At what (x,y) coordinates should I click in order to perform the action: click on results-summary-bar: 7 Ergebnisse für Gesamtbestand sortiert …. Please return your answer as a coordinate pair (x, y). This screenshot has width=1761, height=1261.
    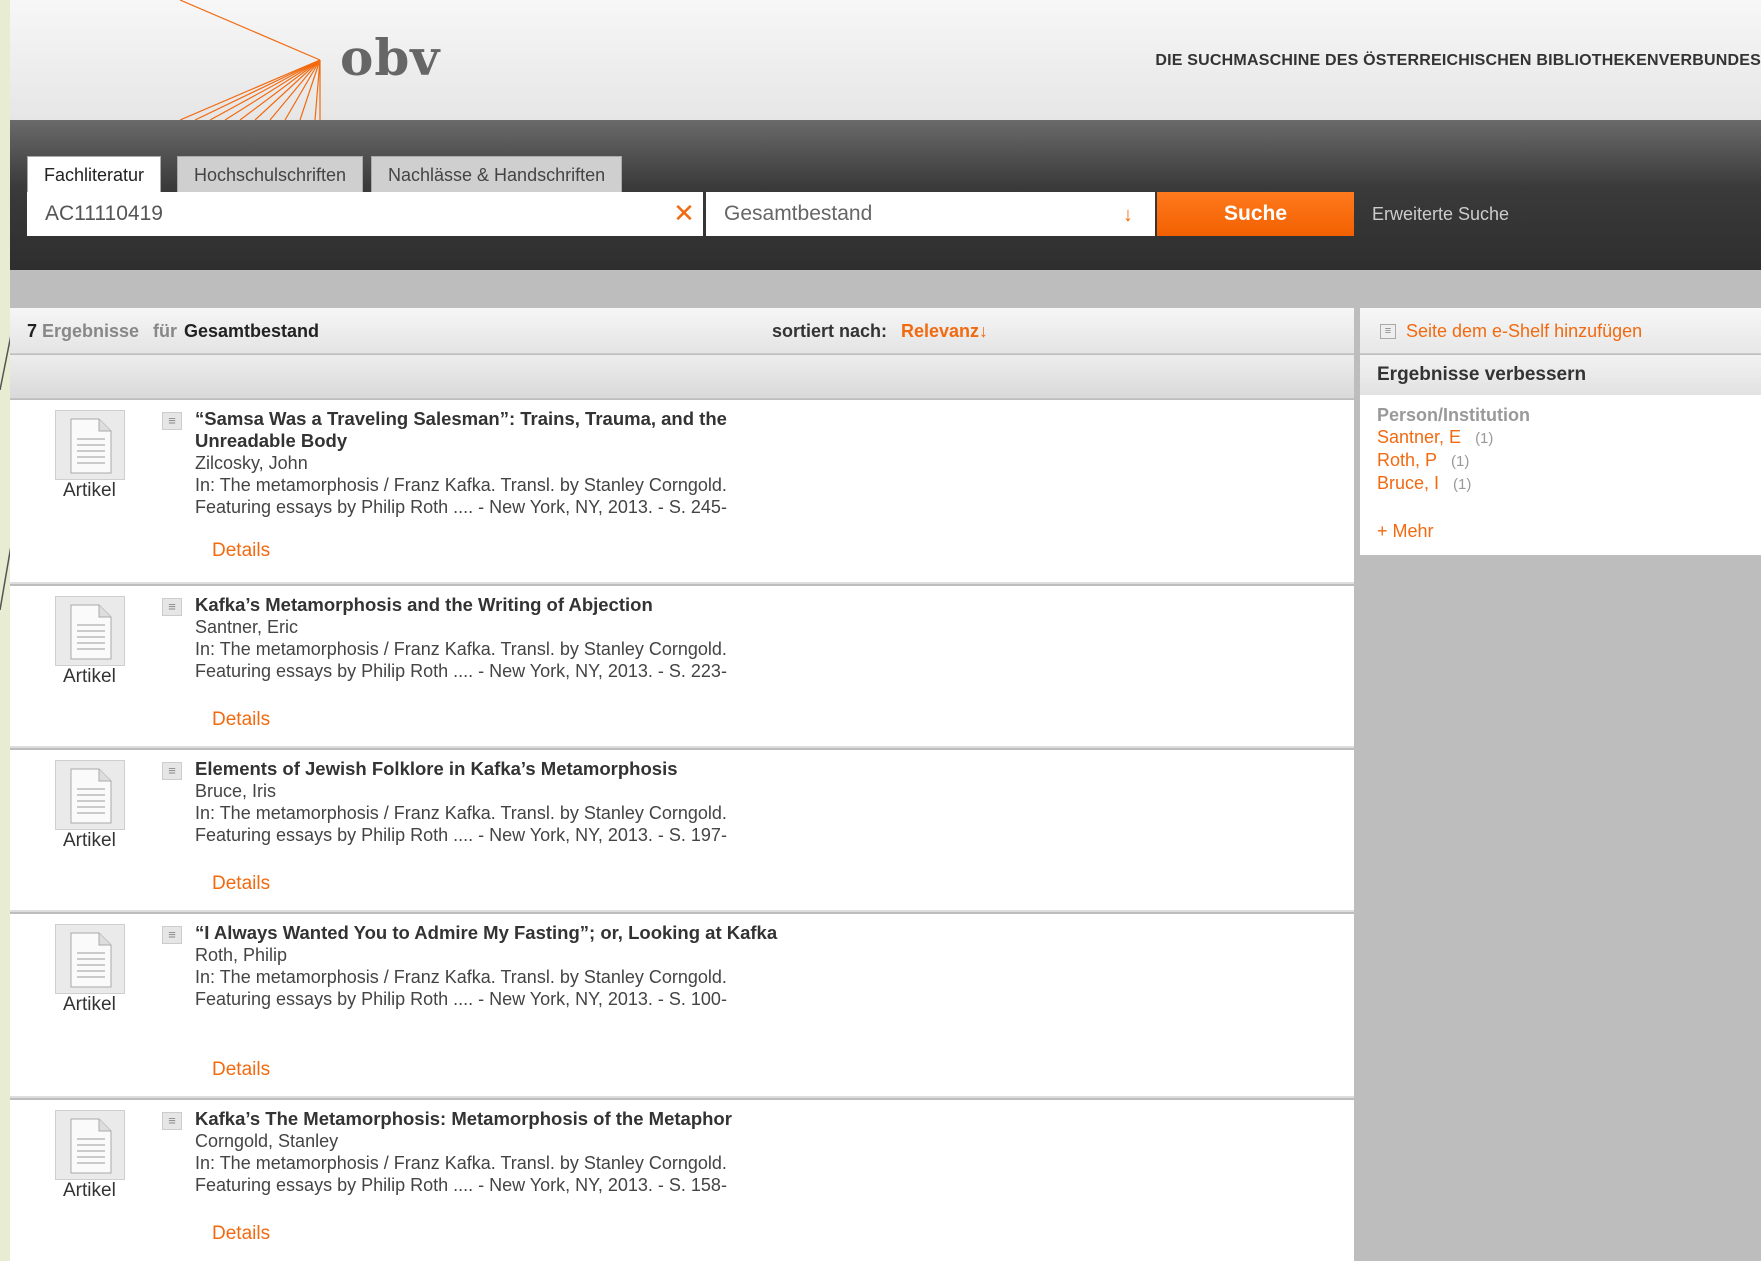
    Looking at the image, I should click on (682, 331).